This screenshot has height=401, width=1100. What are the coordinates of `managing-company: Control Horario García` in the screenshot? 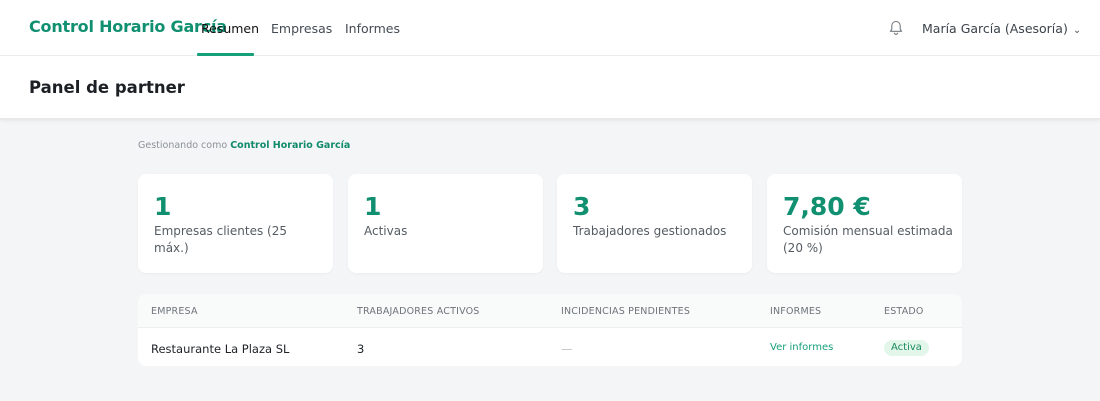 It's located at (290, 145).